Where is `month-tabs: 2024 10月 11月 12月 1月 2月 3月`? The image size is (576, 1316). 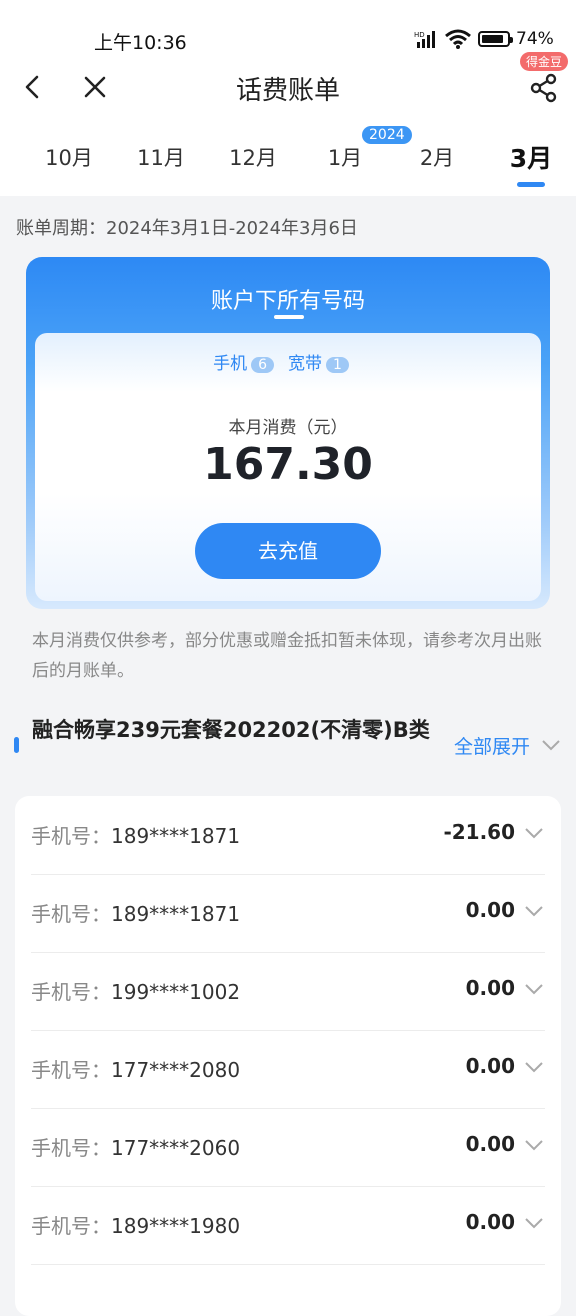
month-tabs: 2024 10月 11月 12月 1月 2月 3月 is located at coordinates (288, 159).